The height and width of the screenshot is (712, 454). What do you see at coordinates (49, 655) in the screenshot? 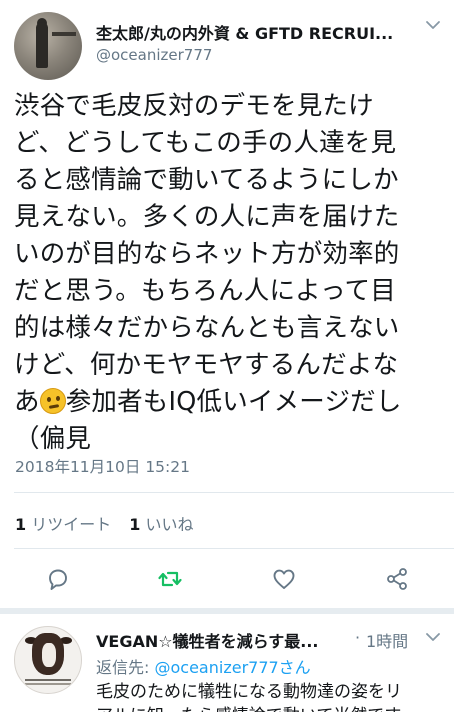
I see `avatar-cow-face` at bounding box center [49, 655].